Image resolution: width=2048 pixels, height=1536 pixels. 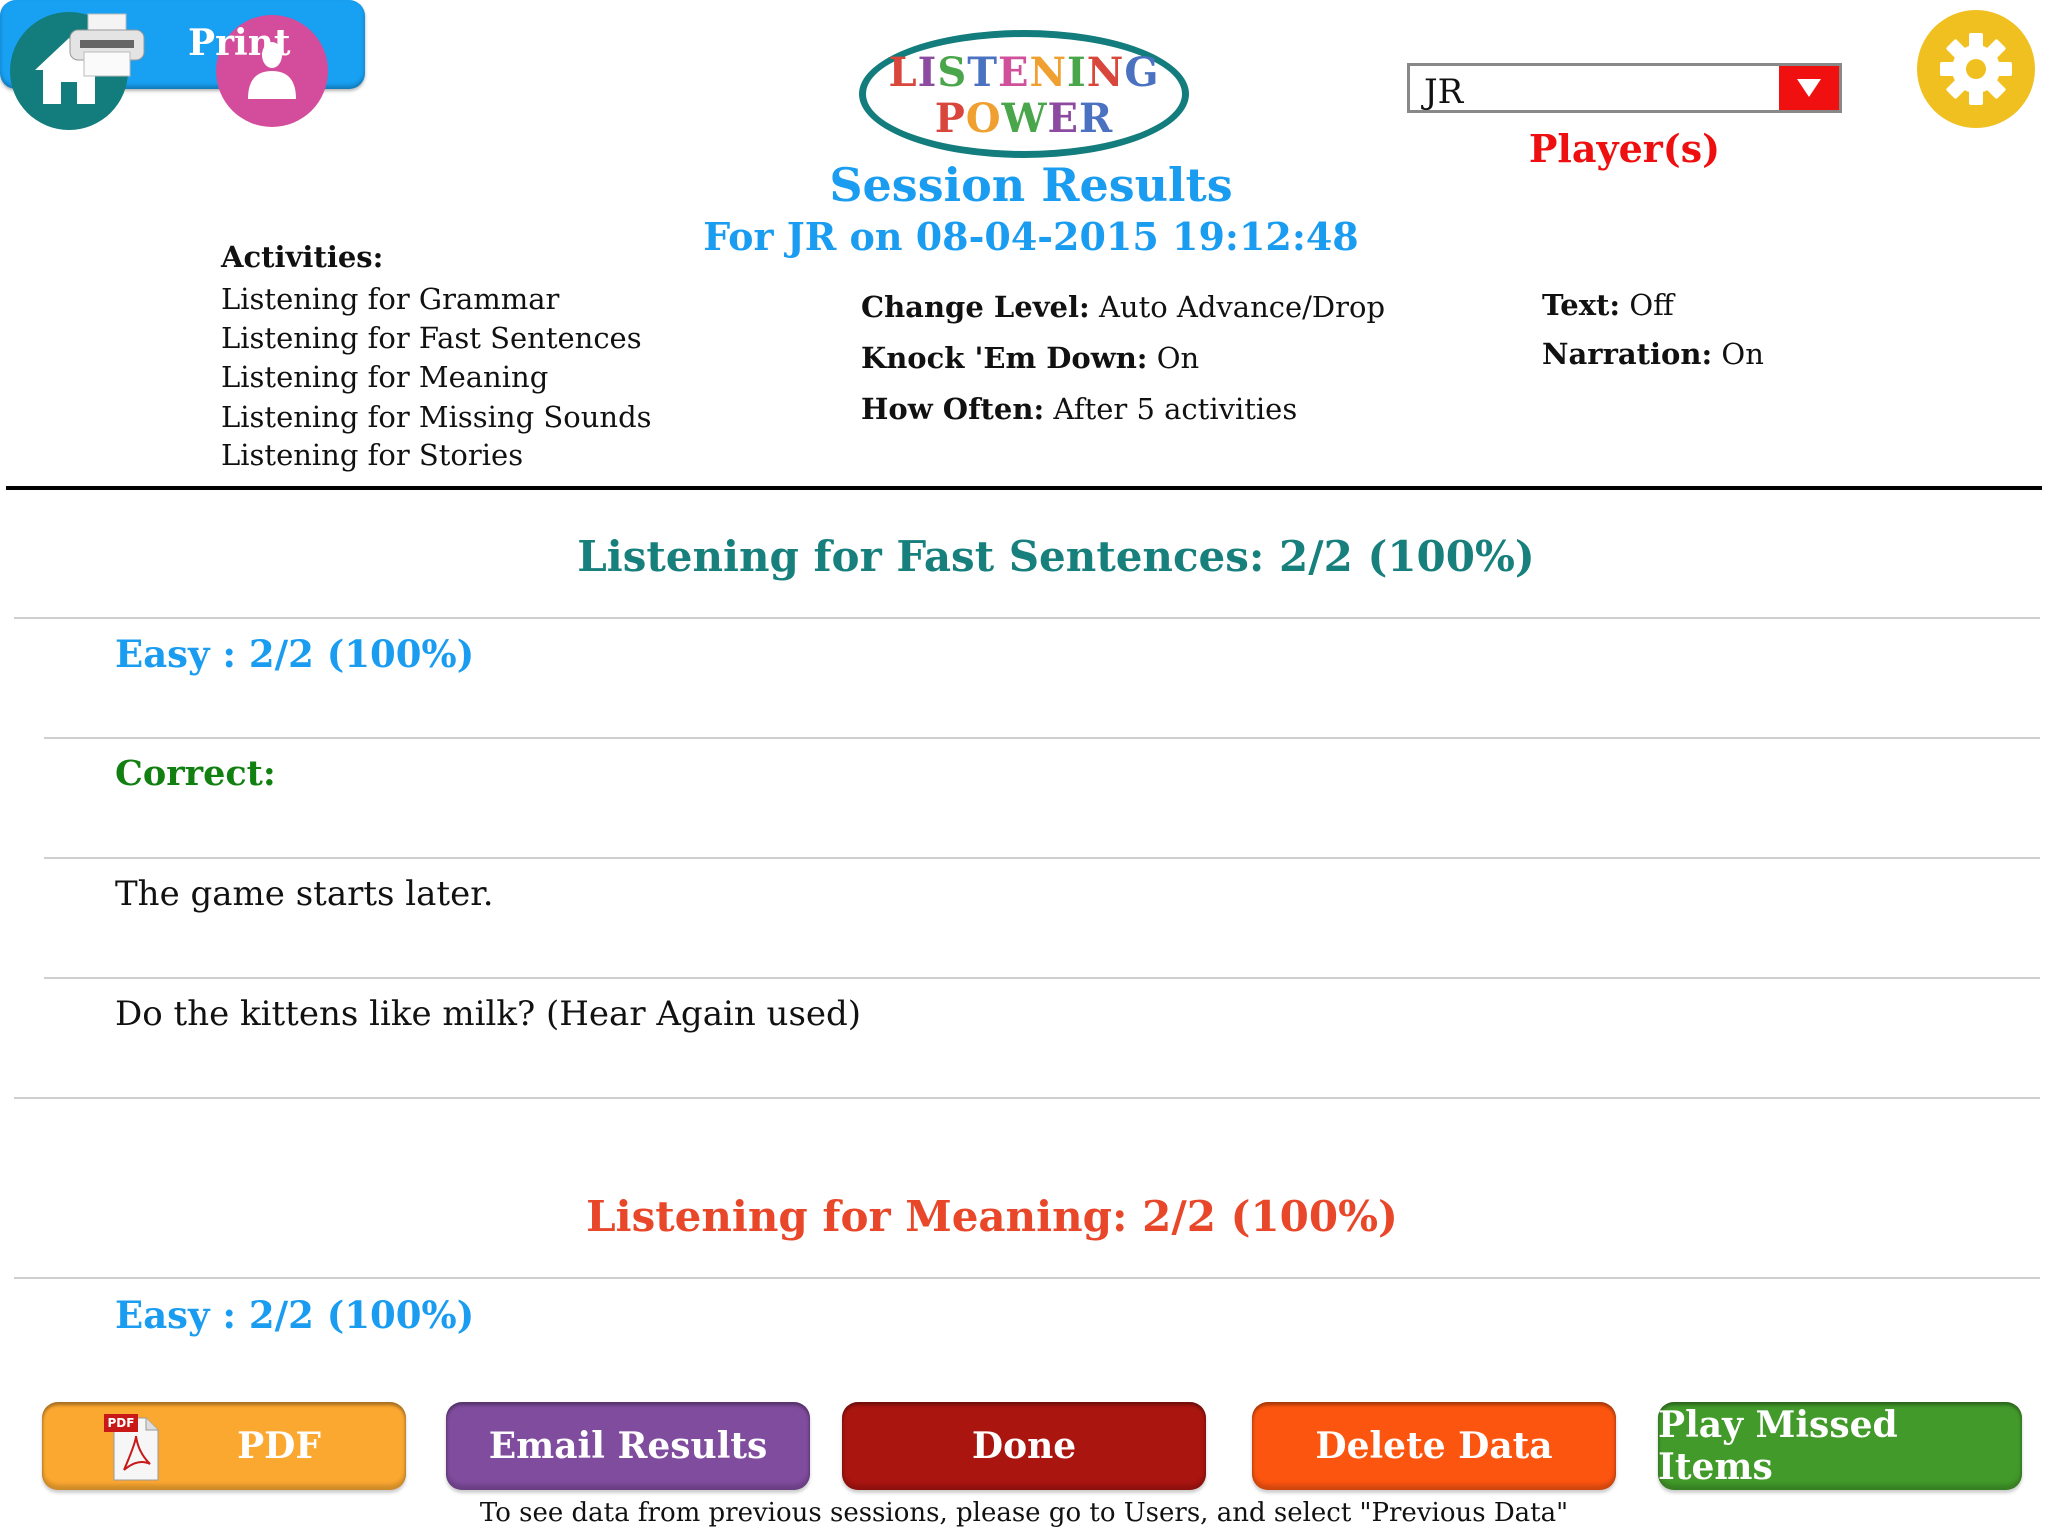 I want to click on delete-data-button: Delete Data, so click(x=1434, y=1446).